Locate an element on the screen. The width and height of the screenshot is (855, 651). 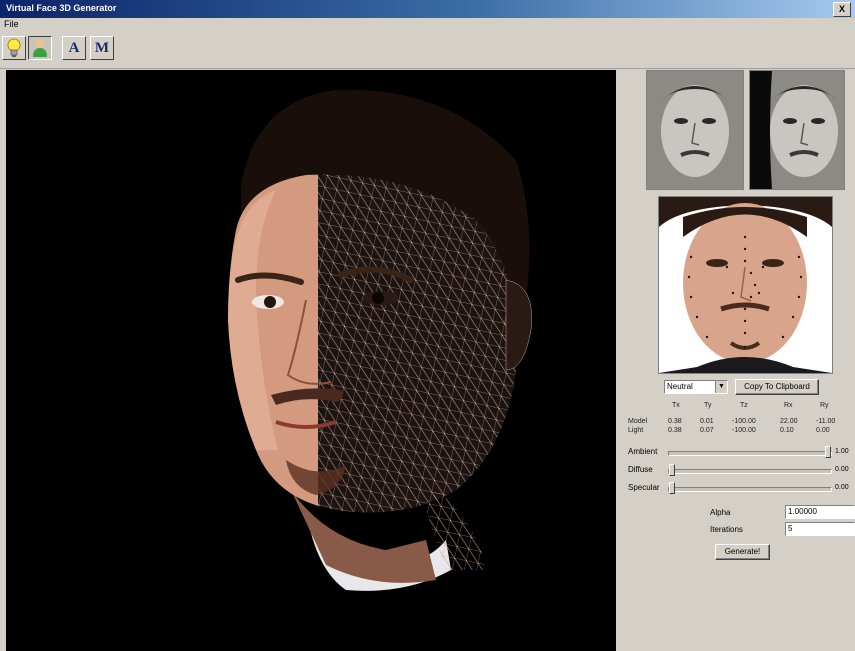
alpha-field: 1.00000 is located at coordinates (820, 512).